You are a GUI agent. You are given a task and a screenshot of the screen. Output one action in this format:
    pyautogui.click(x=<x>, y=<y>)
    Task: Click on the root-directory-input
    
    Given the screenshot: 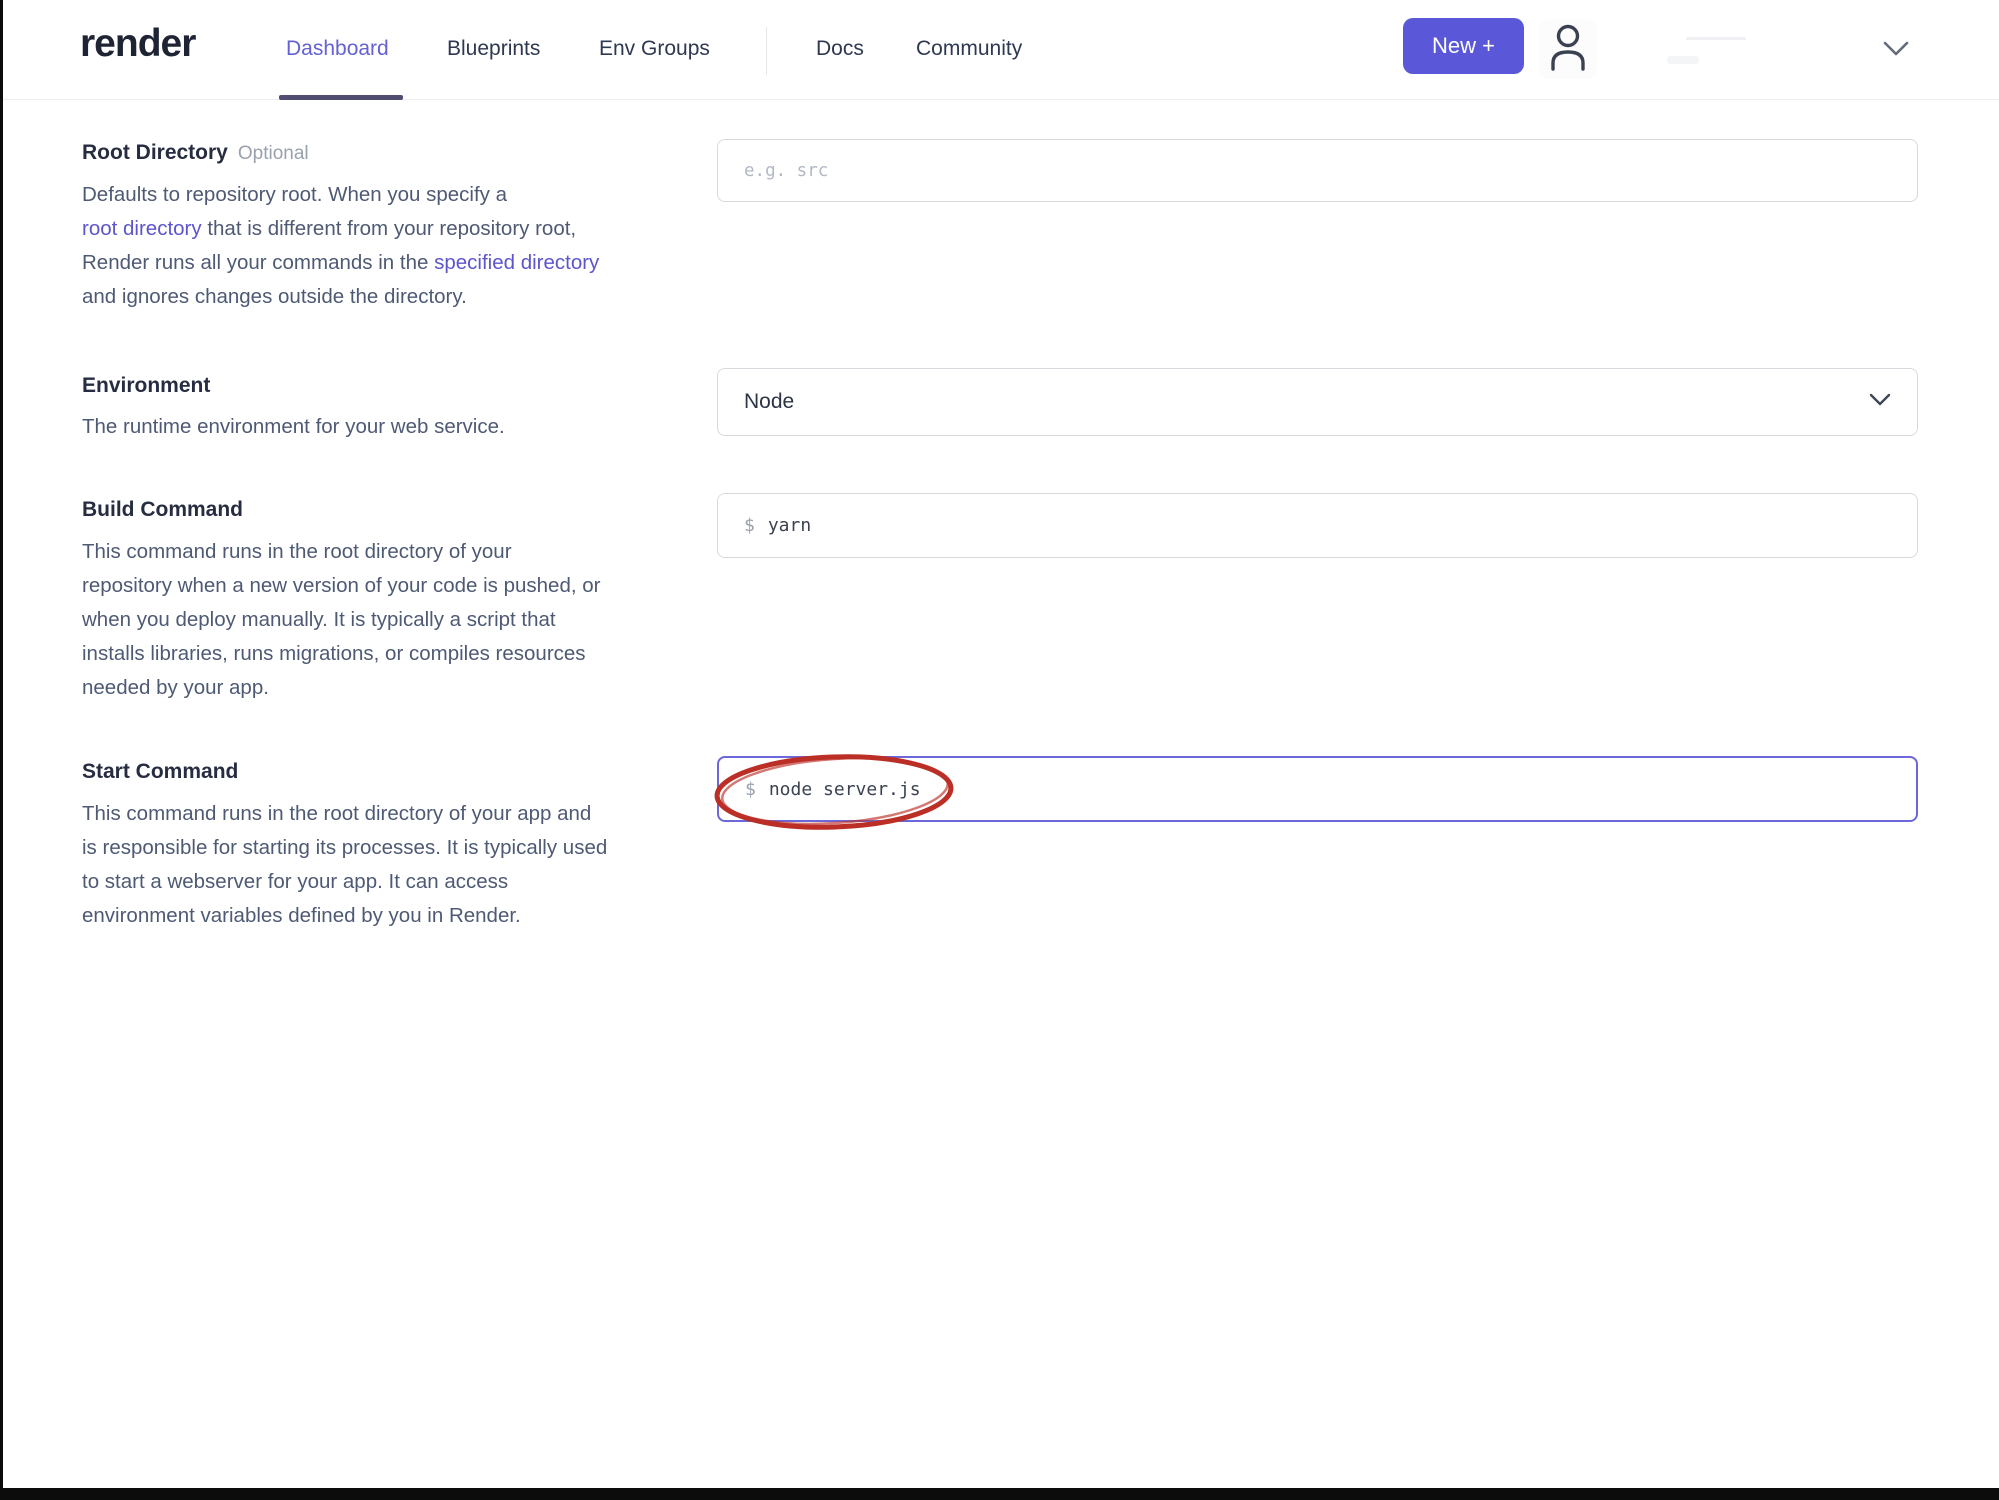 What is the action you would take?
    pyautogui.click(x=1317, y=170)
    